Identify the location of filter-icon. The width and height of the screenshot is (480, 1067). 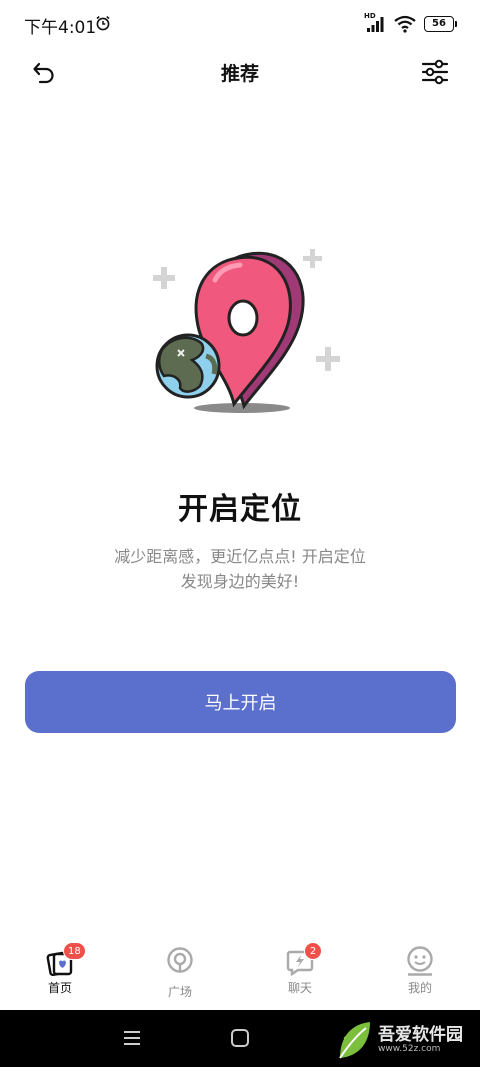
(435, 72).